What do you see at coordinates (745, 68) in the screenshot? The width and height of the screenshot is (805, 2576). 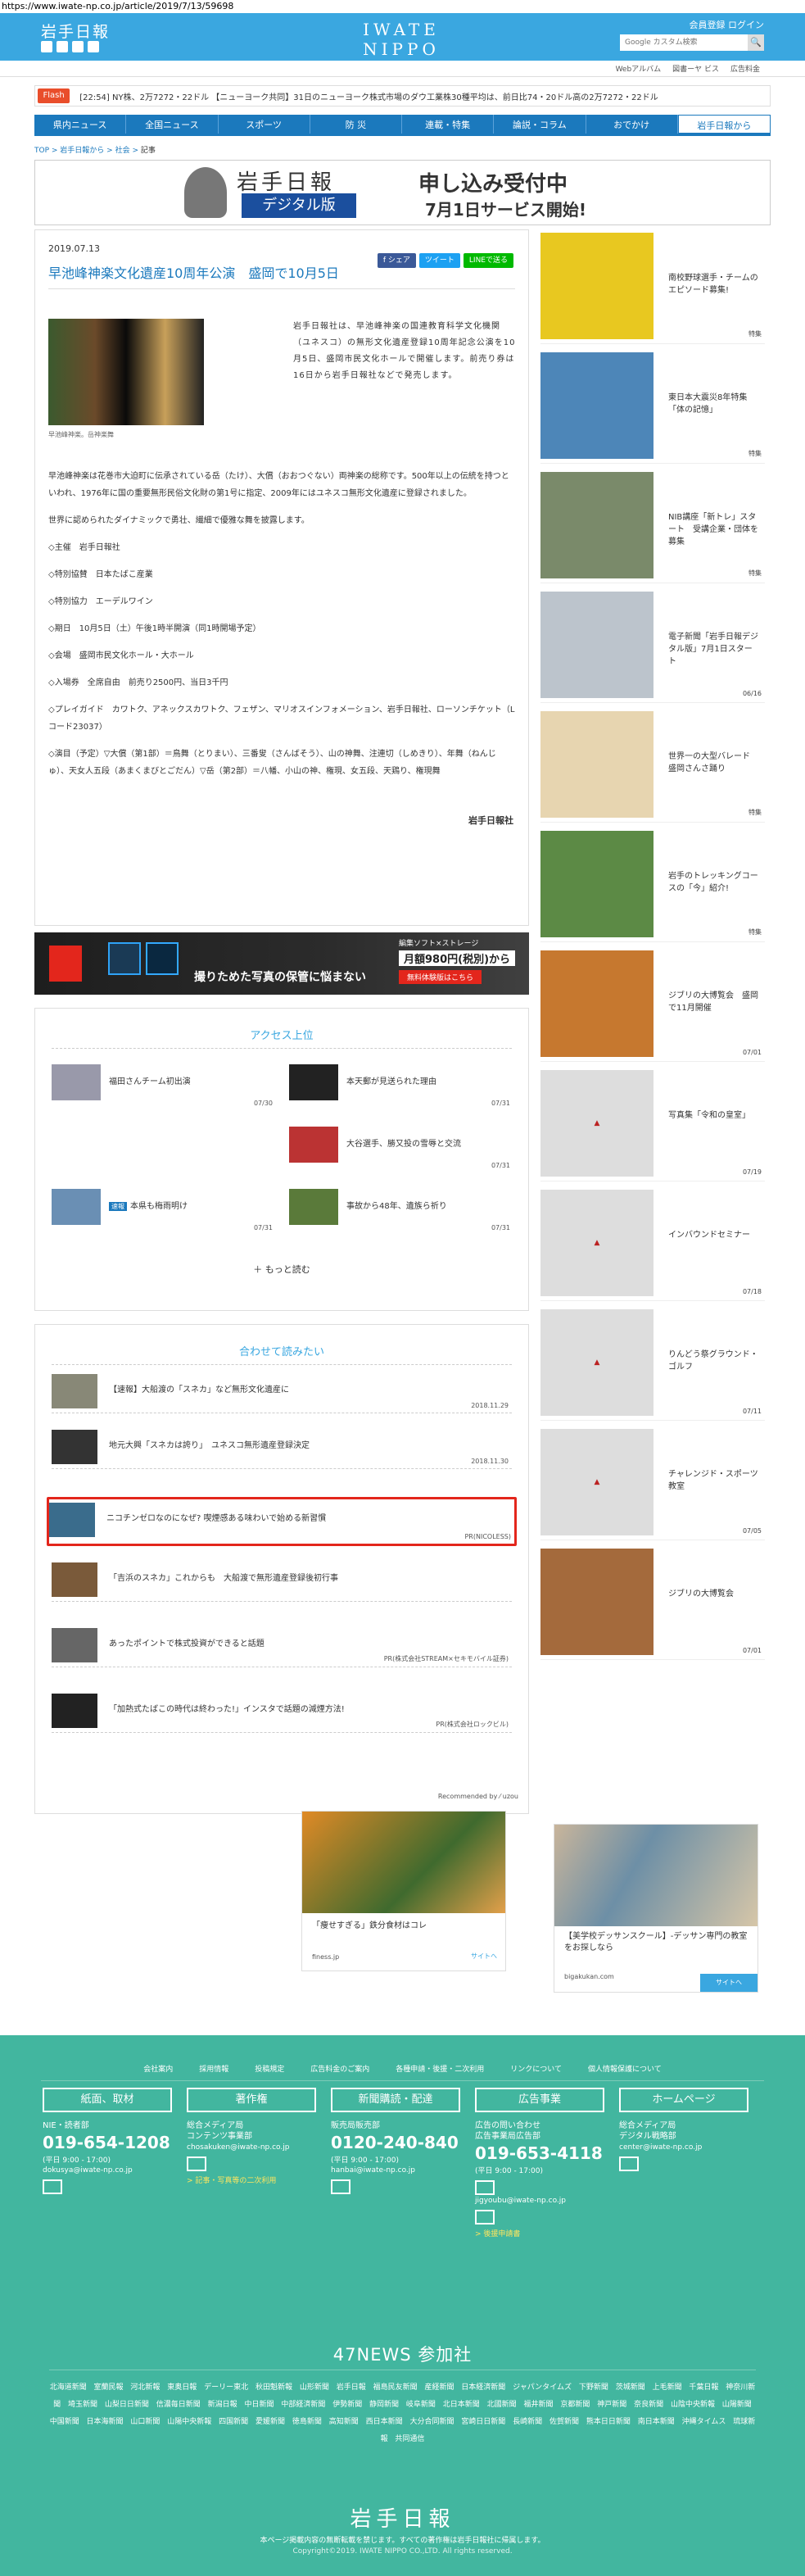 I see `subnav-item: 広告料金` at bounding box center [745, 68].